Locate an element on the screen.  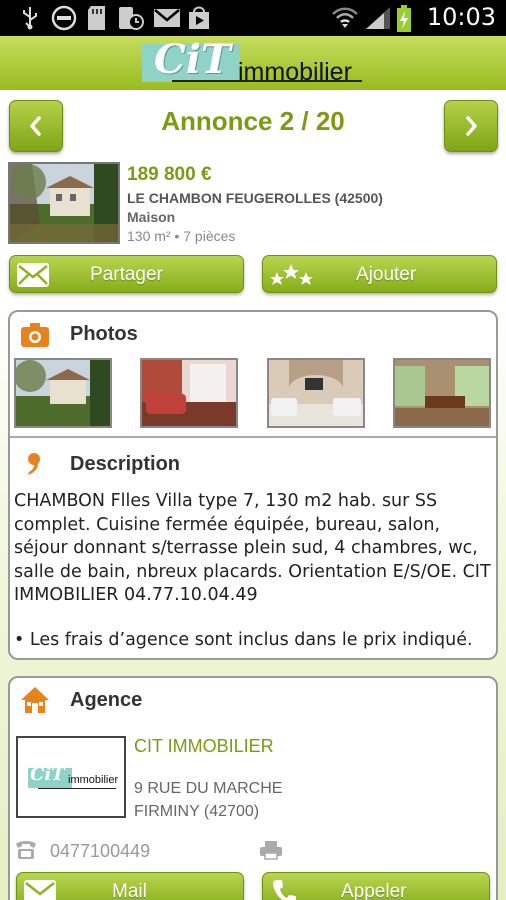
sd-card-icon is located at coordinates (96, 18).